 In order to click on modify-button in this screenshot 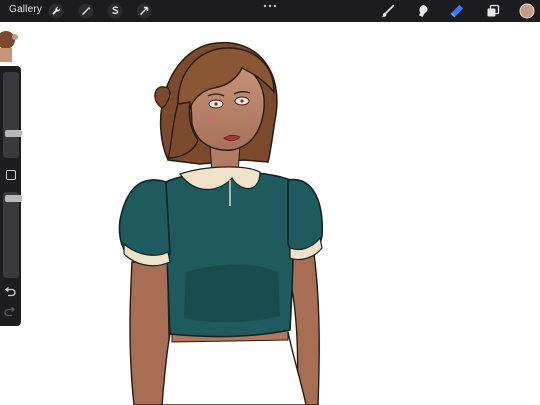, I will do `click(11, 175)`.